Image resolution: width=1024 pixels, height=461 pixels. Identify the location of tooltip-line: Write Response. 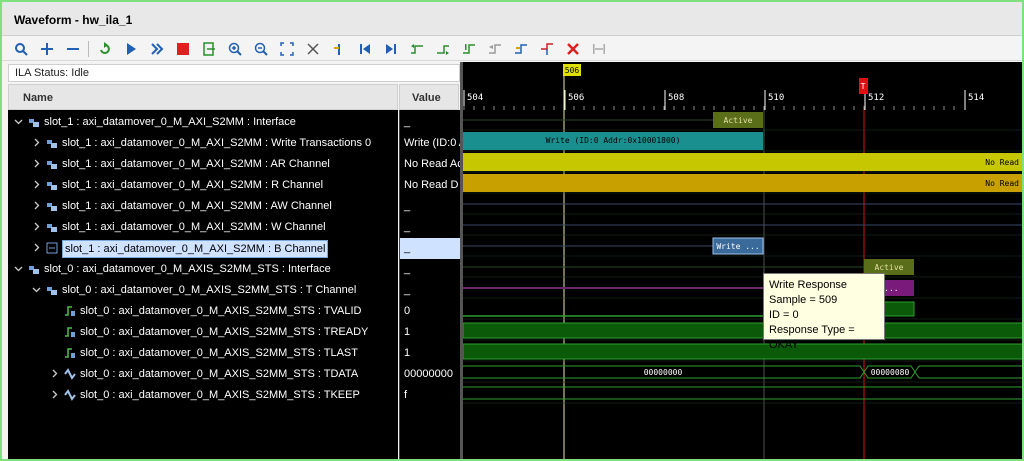
(808, 285).